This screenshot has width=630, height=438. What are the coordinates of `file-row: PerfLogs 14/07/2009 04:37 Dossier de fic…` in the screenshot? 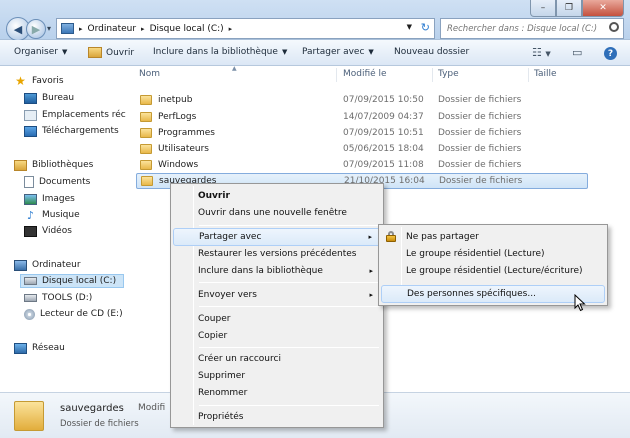 It's located at (362, 117).